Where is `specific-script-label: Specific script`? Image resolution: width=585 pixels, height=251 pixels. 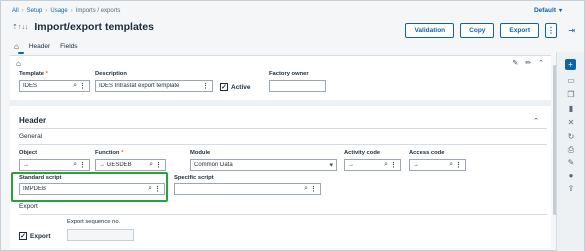
specific-script-label: Specific script is located at coordinates (194, 178).